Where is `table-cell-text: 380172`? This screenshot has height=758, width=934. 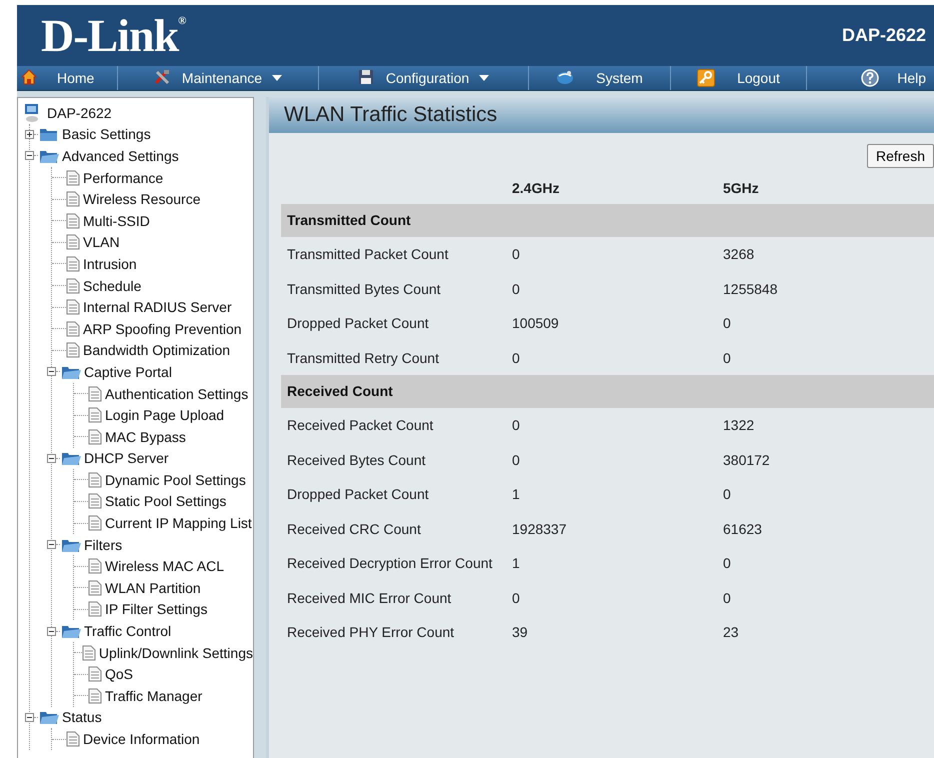
table-cell-text: 380172 is located at coordinates (747, 460).